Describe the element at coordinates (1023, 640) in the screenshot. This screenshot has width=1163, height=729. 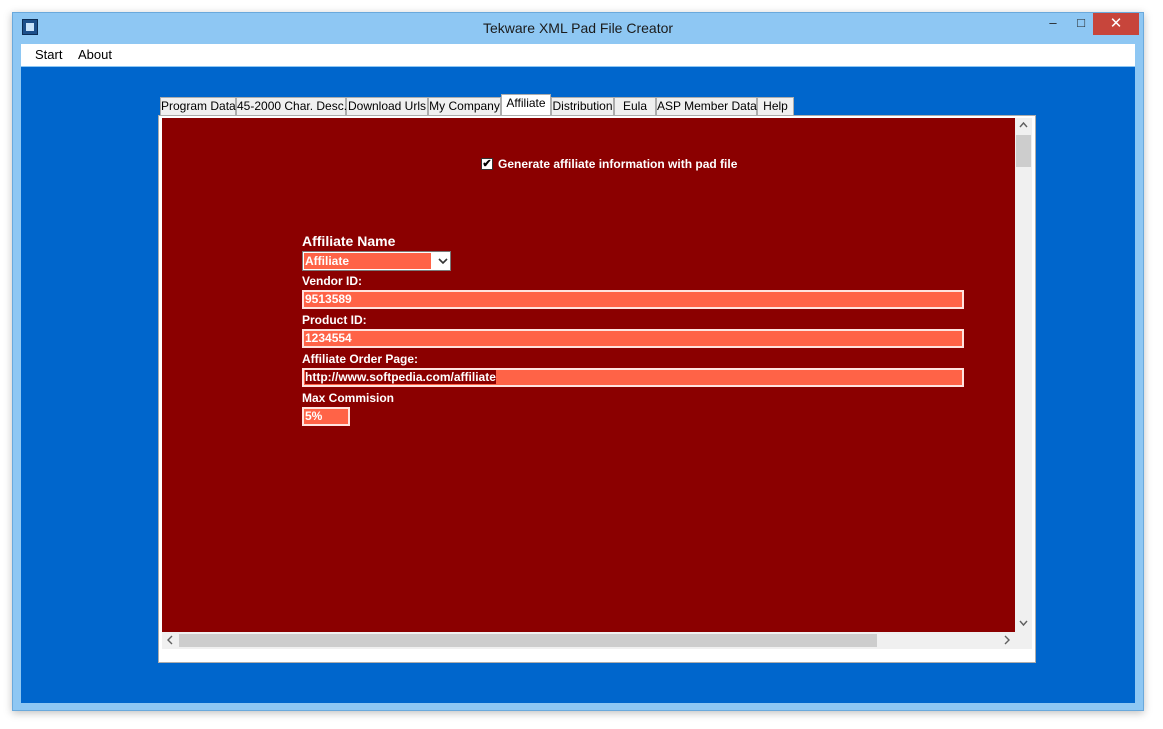
I see `scroll-corner` at that location.